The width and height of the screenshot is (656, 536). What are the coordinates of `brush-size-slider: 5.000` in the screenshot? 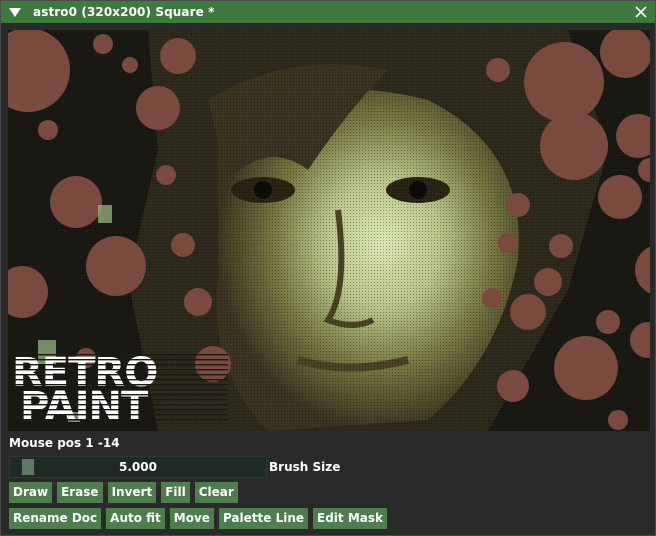 It's located at (138, 467).